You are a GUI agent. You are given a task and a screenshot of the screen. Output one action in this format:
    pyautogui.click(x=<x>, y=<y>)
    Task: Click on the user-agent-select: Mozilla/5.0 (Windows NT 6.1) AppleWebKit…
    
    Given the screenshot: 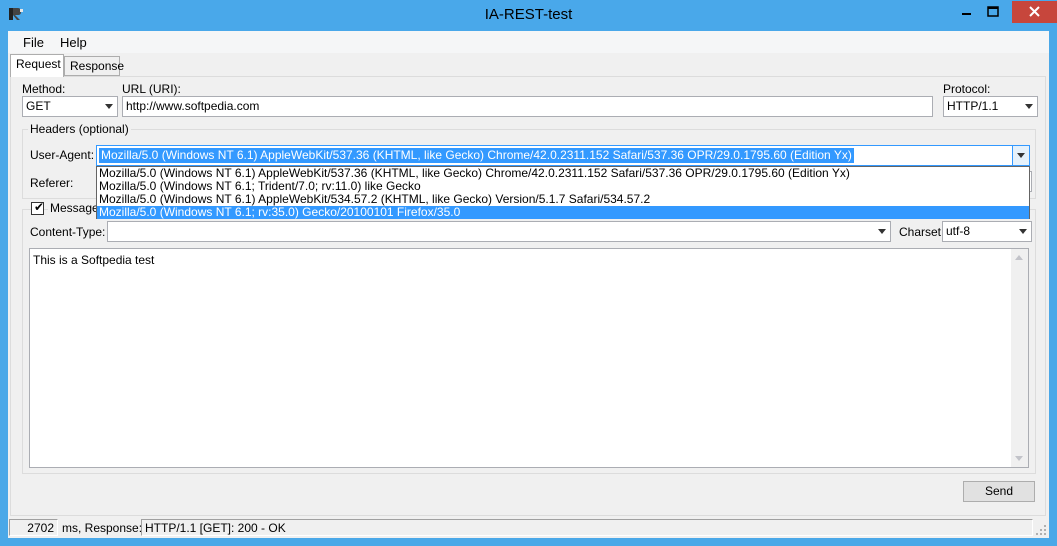 What is the action you would take?
    pyautogui.click(x=563, y=155)
    